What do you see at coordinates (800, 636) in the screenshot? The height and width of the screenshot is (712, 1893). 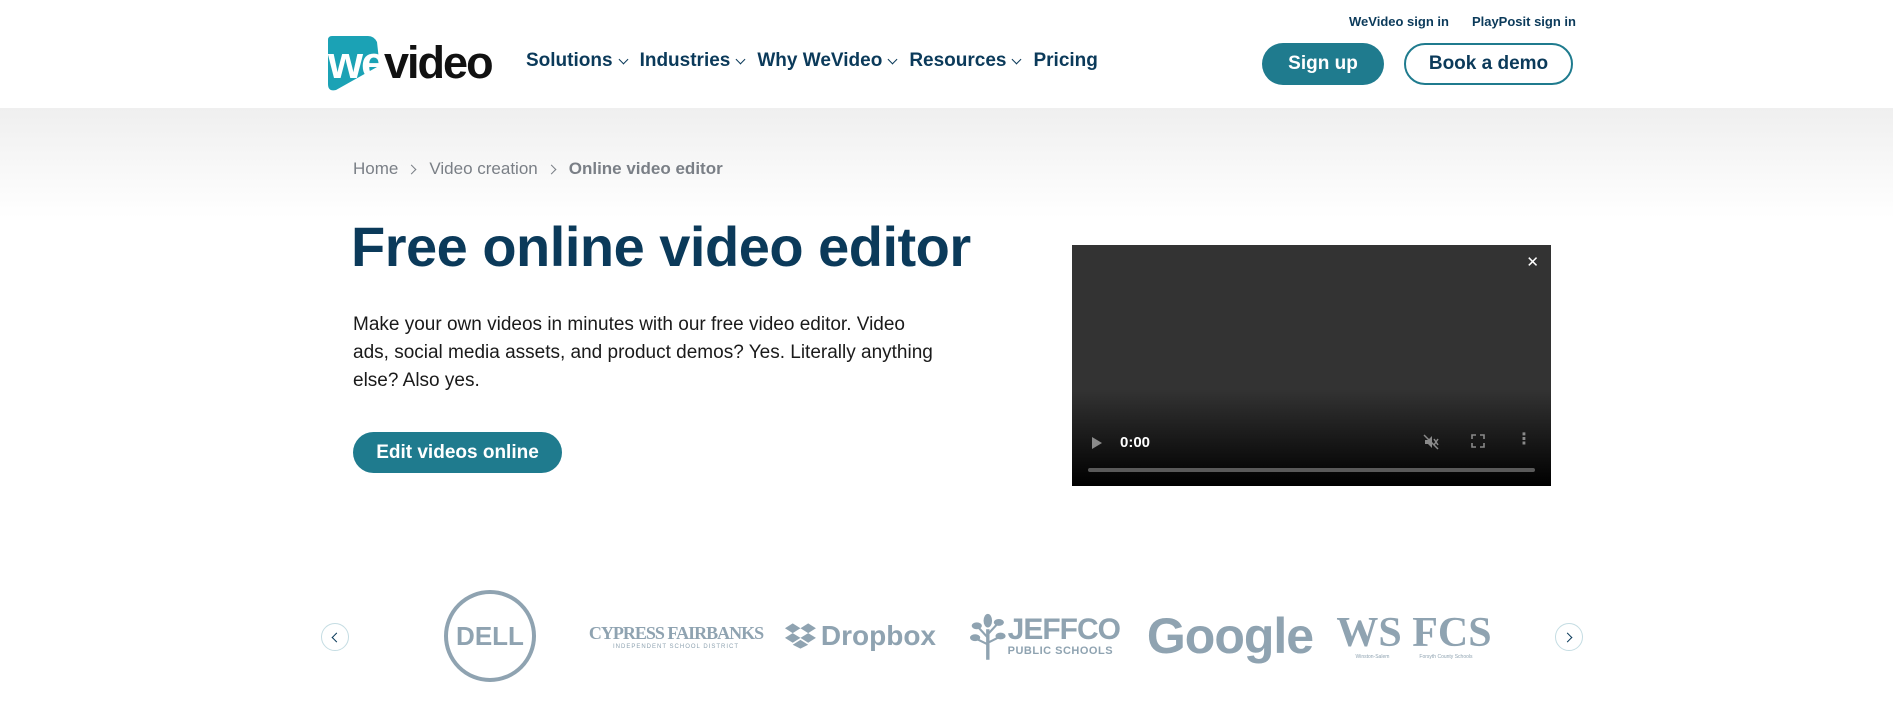 I see `dropbox-icon` at bounding box center [800, 636].